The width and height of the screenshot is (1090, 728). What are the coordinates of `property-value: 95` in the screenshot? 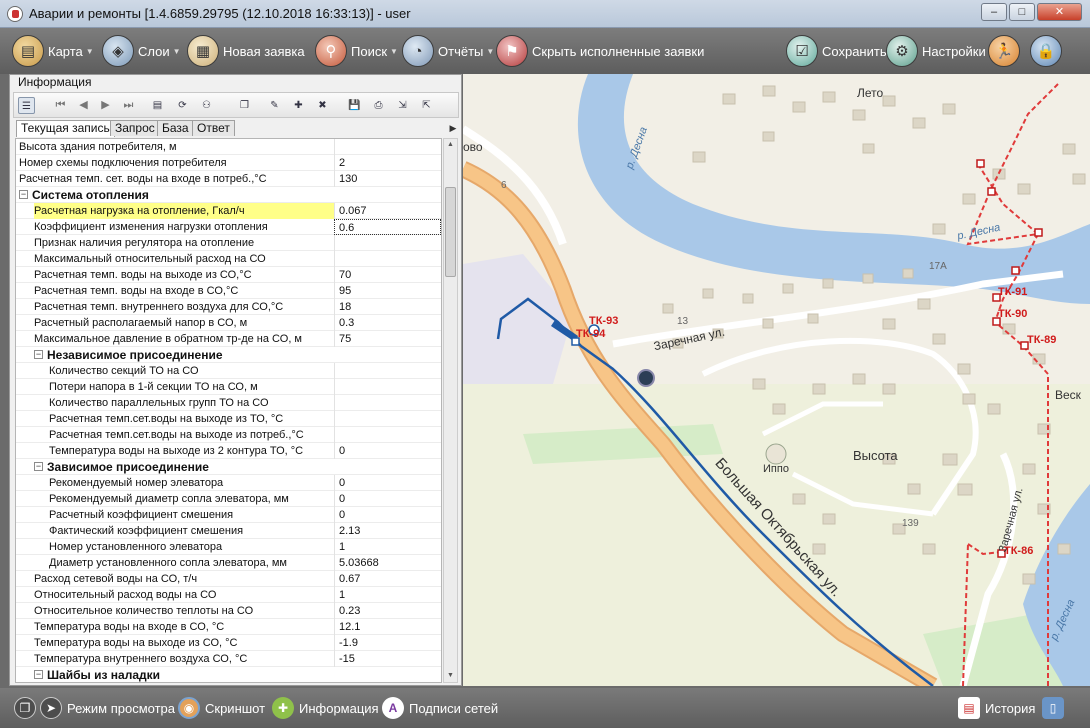 It's located at (387, 291).